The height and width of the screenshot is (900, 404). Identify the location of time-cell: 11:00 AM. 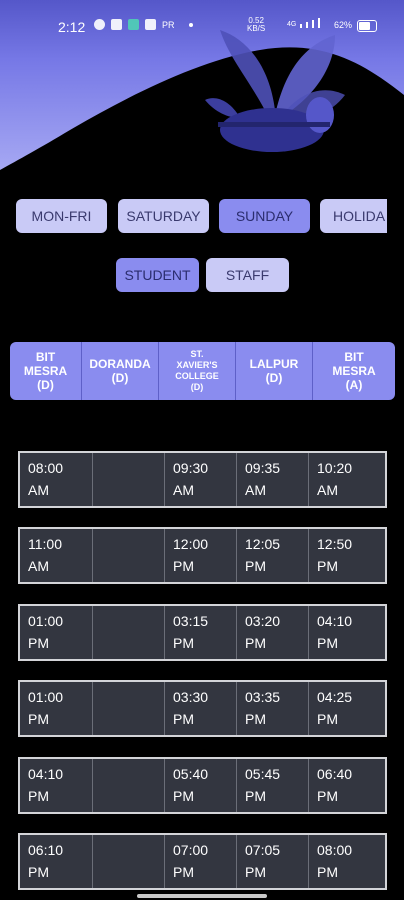
(56, 555).